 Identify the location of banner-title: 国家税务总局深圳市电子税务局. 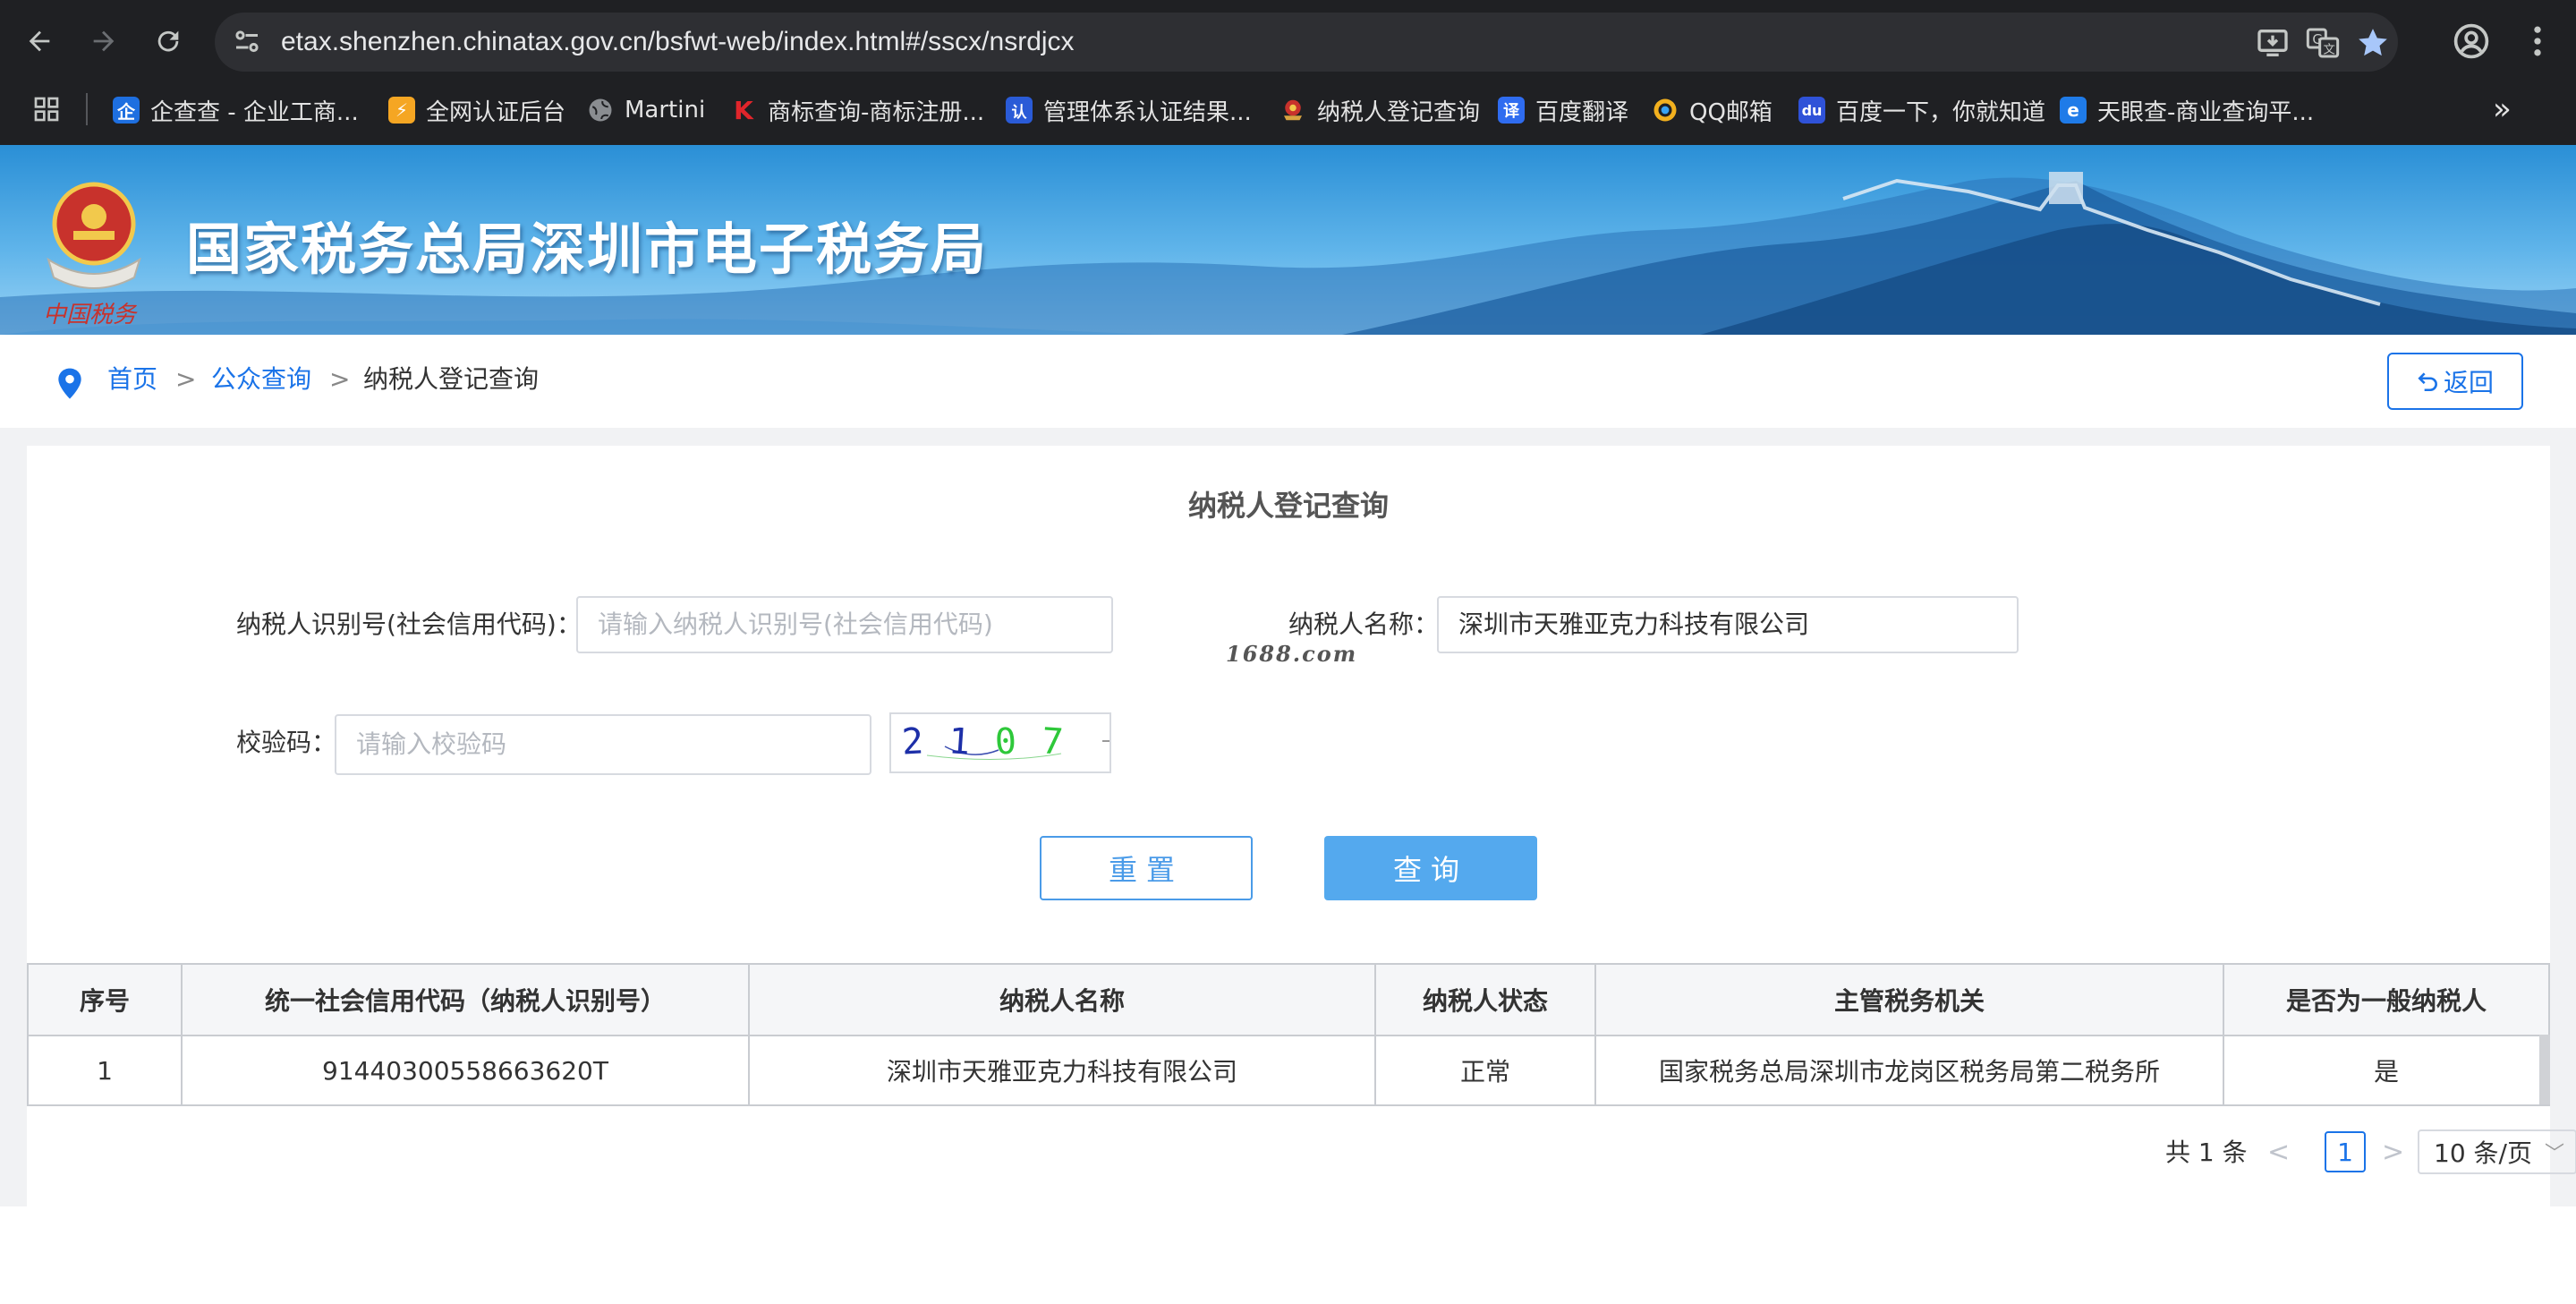
(587, 249).